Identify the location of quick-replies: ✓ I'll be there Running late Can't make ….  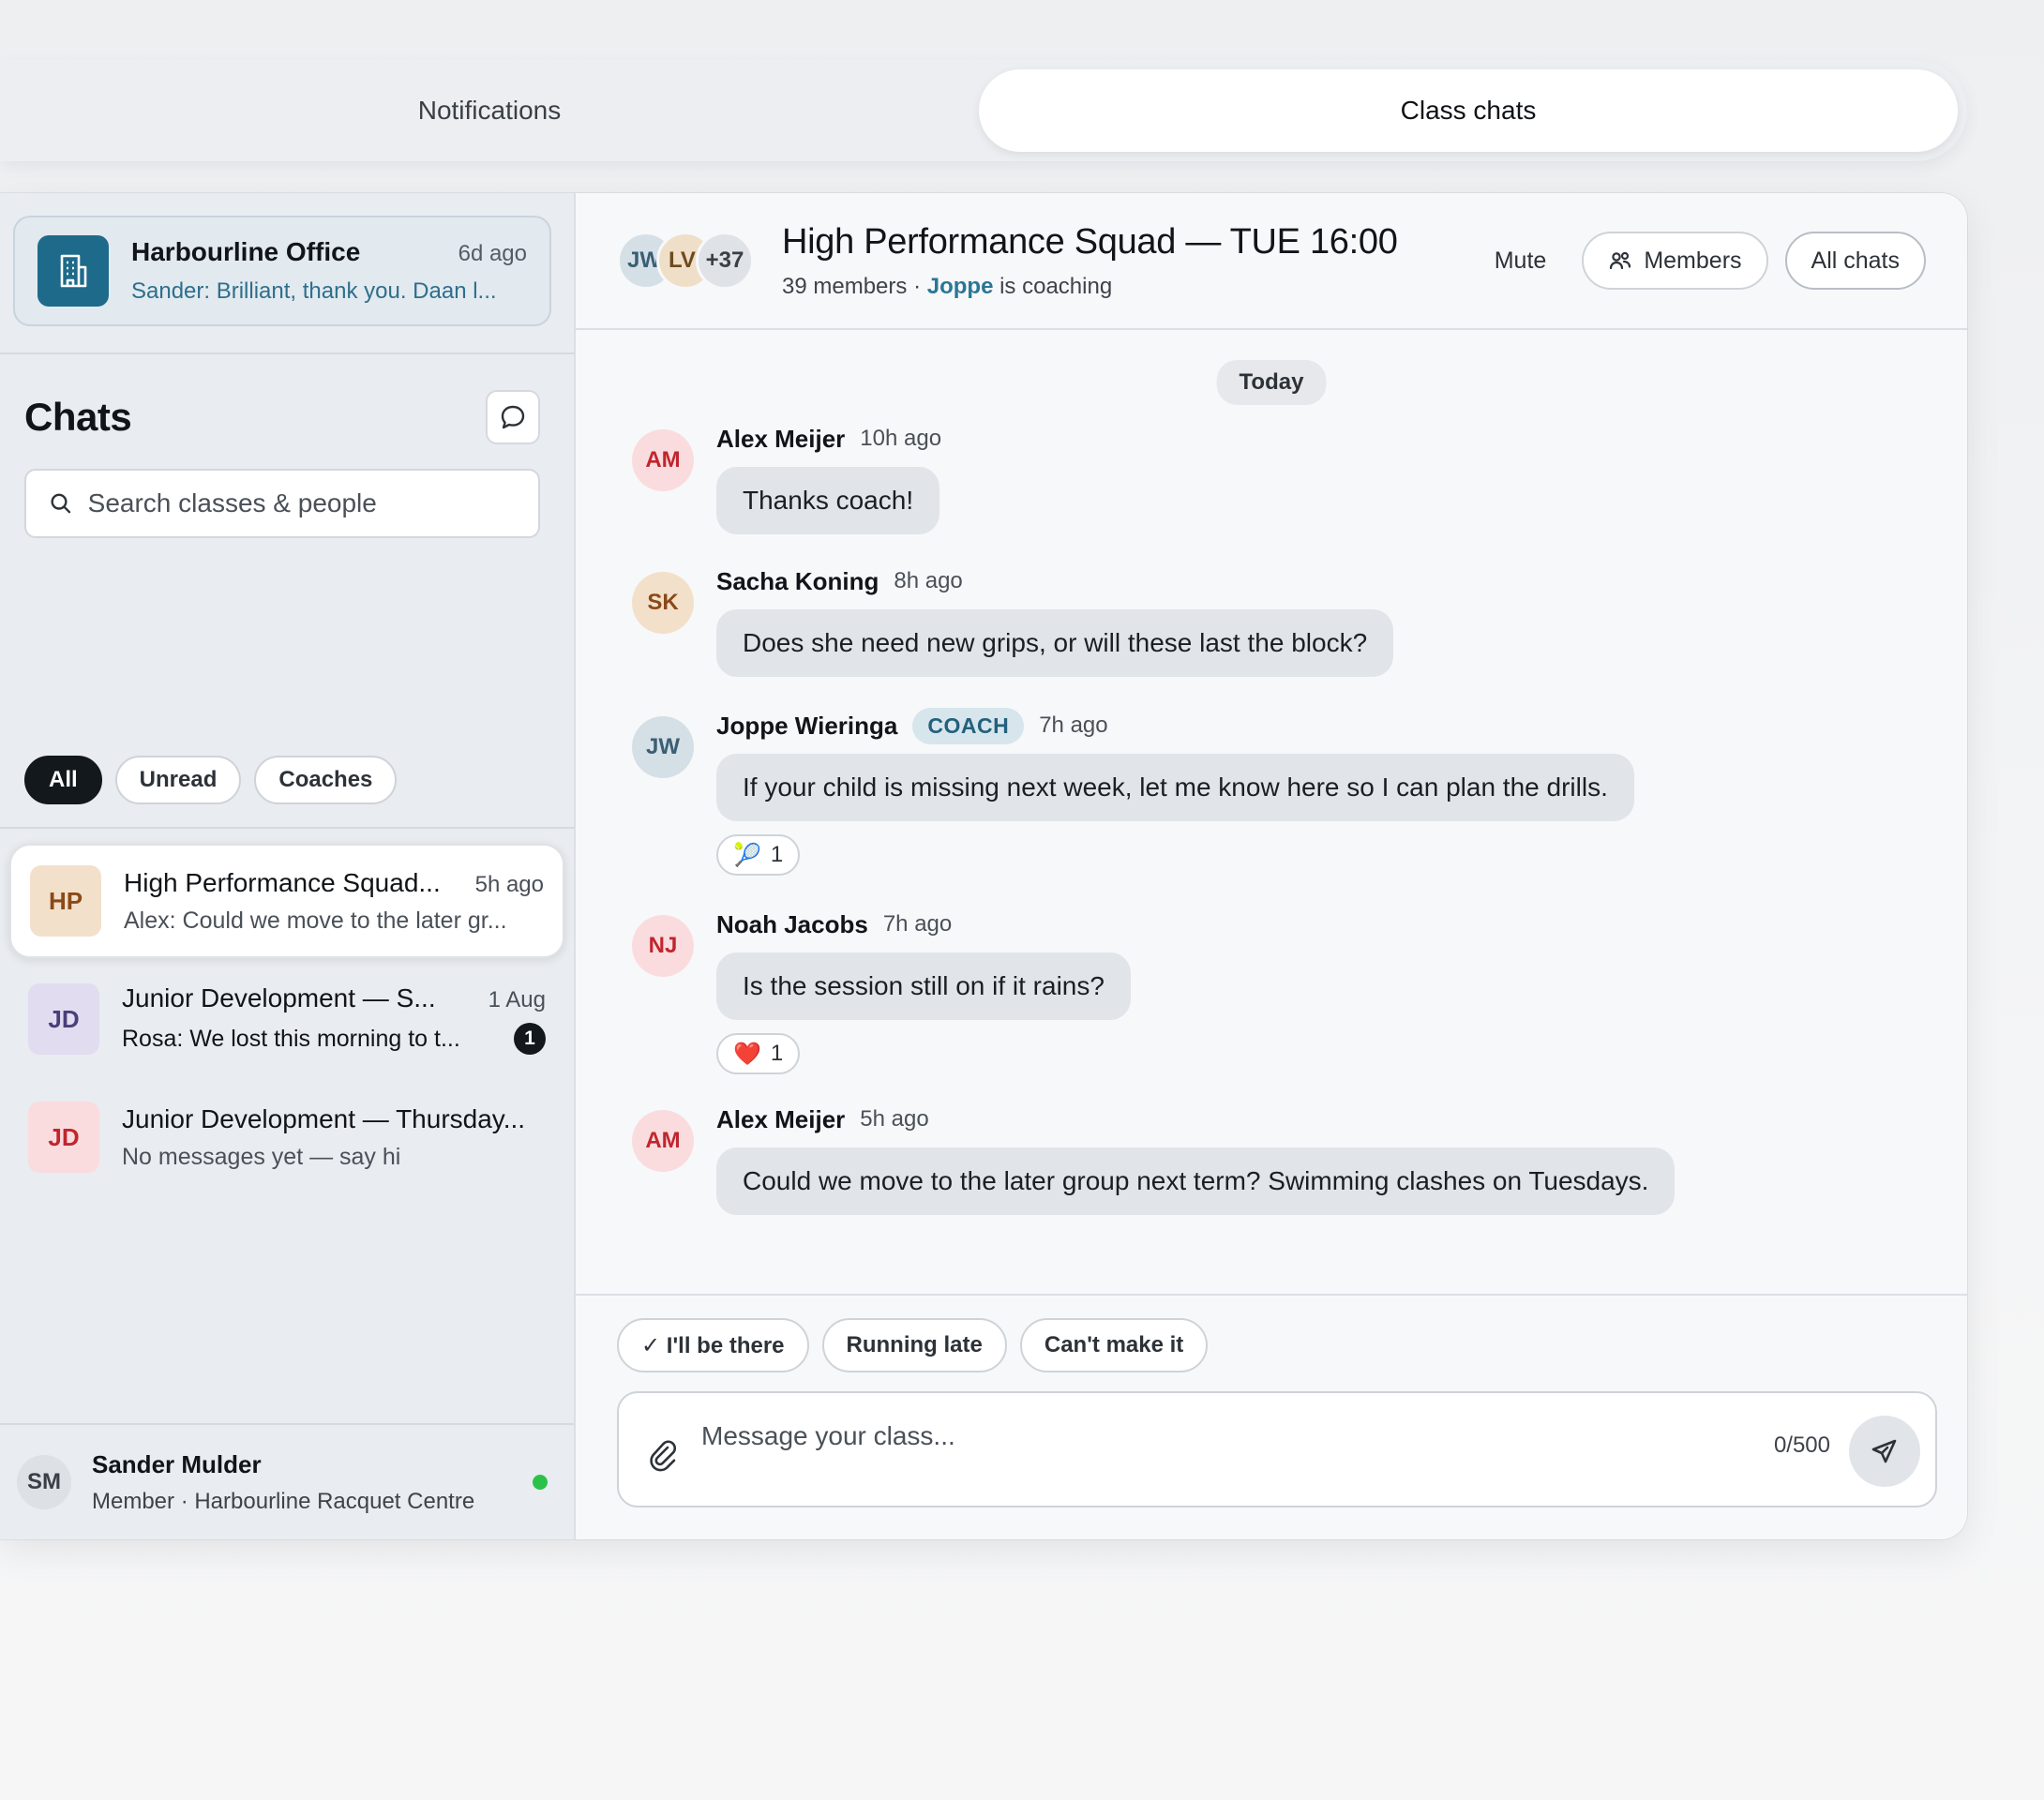
(913, 1345).